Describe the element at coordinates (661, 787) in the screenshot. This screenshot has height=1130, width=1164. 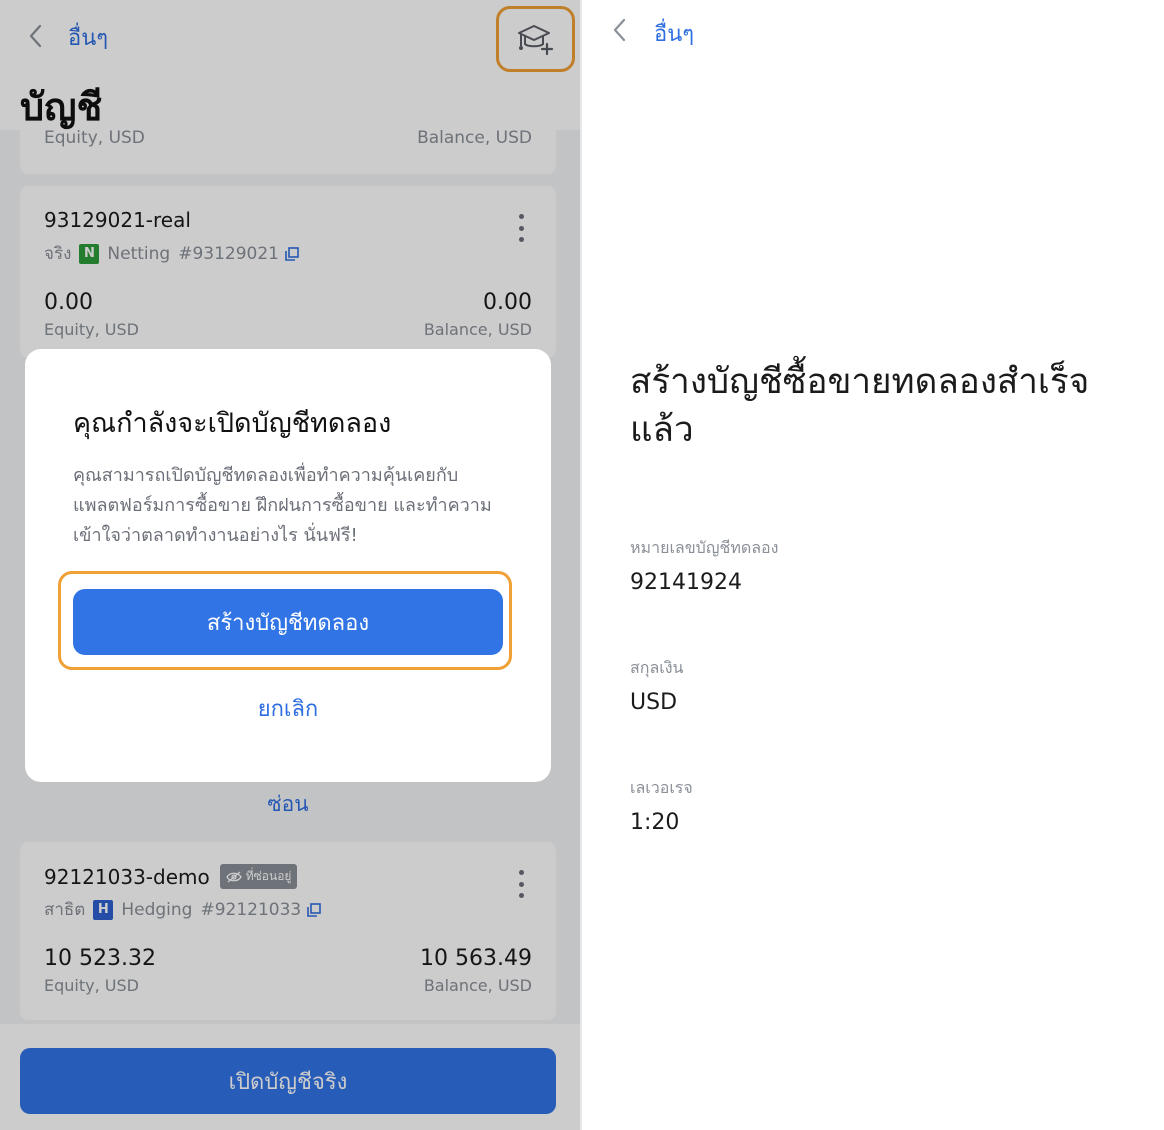
I see `leverage-label: เลเวอเรจ` at that location.